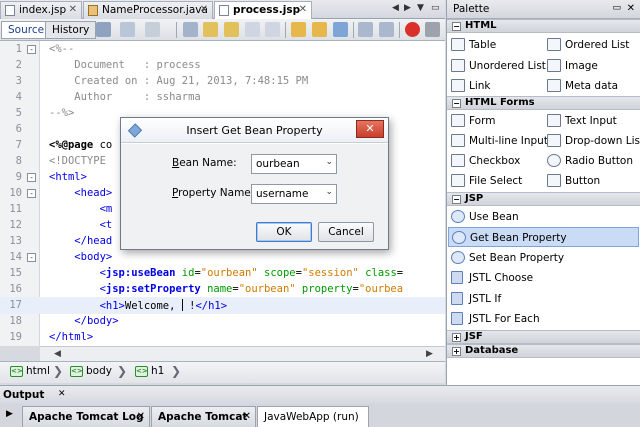 This screenshot has height=427, width=640. What do you see at coordinates (586, 45) in the screenshot?
I see `palette-item-ordered-list: Ordered List` at bounding box center [586, 45].